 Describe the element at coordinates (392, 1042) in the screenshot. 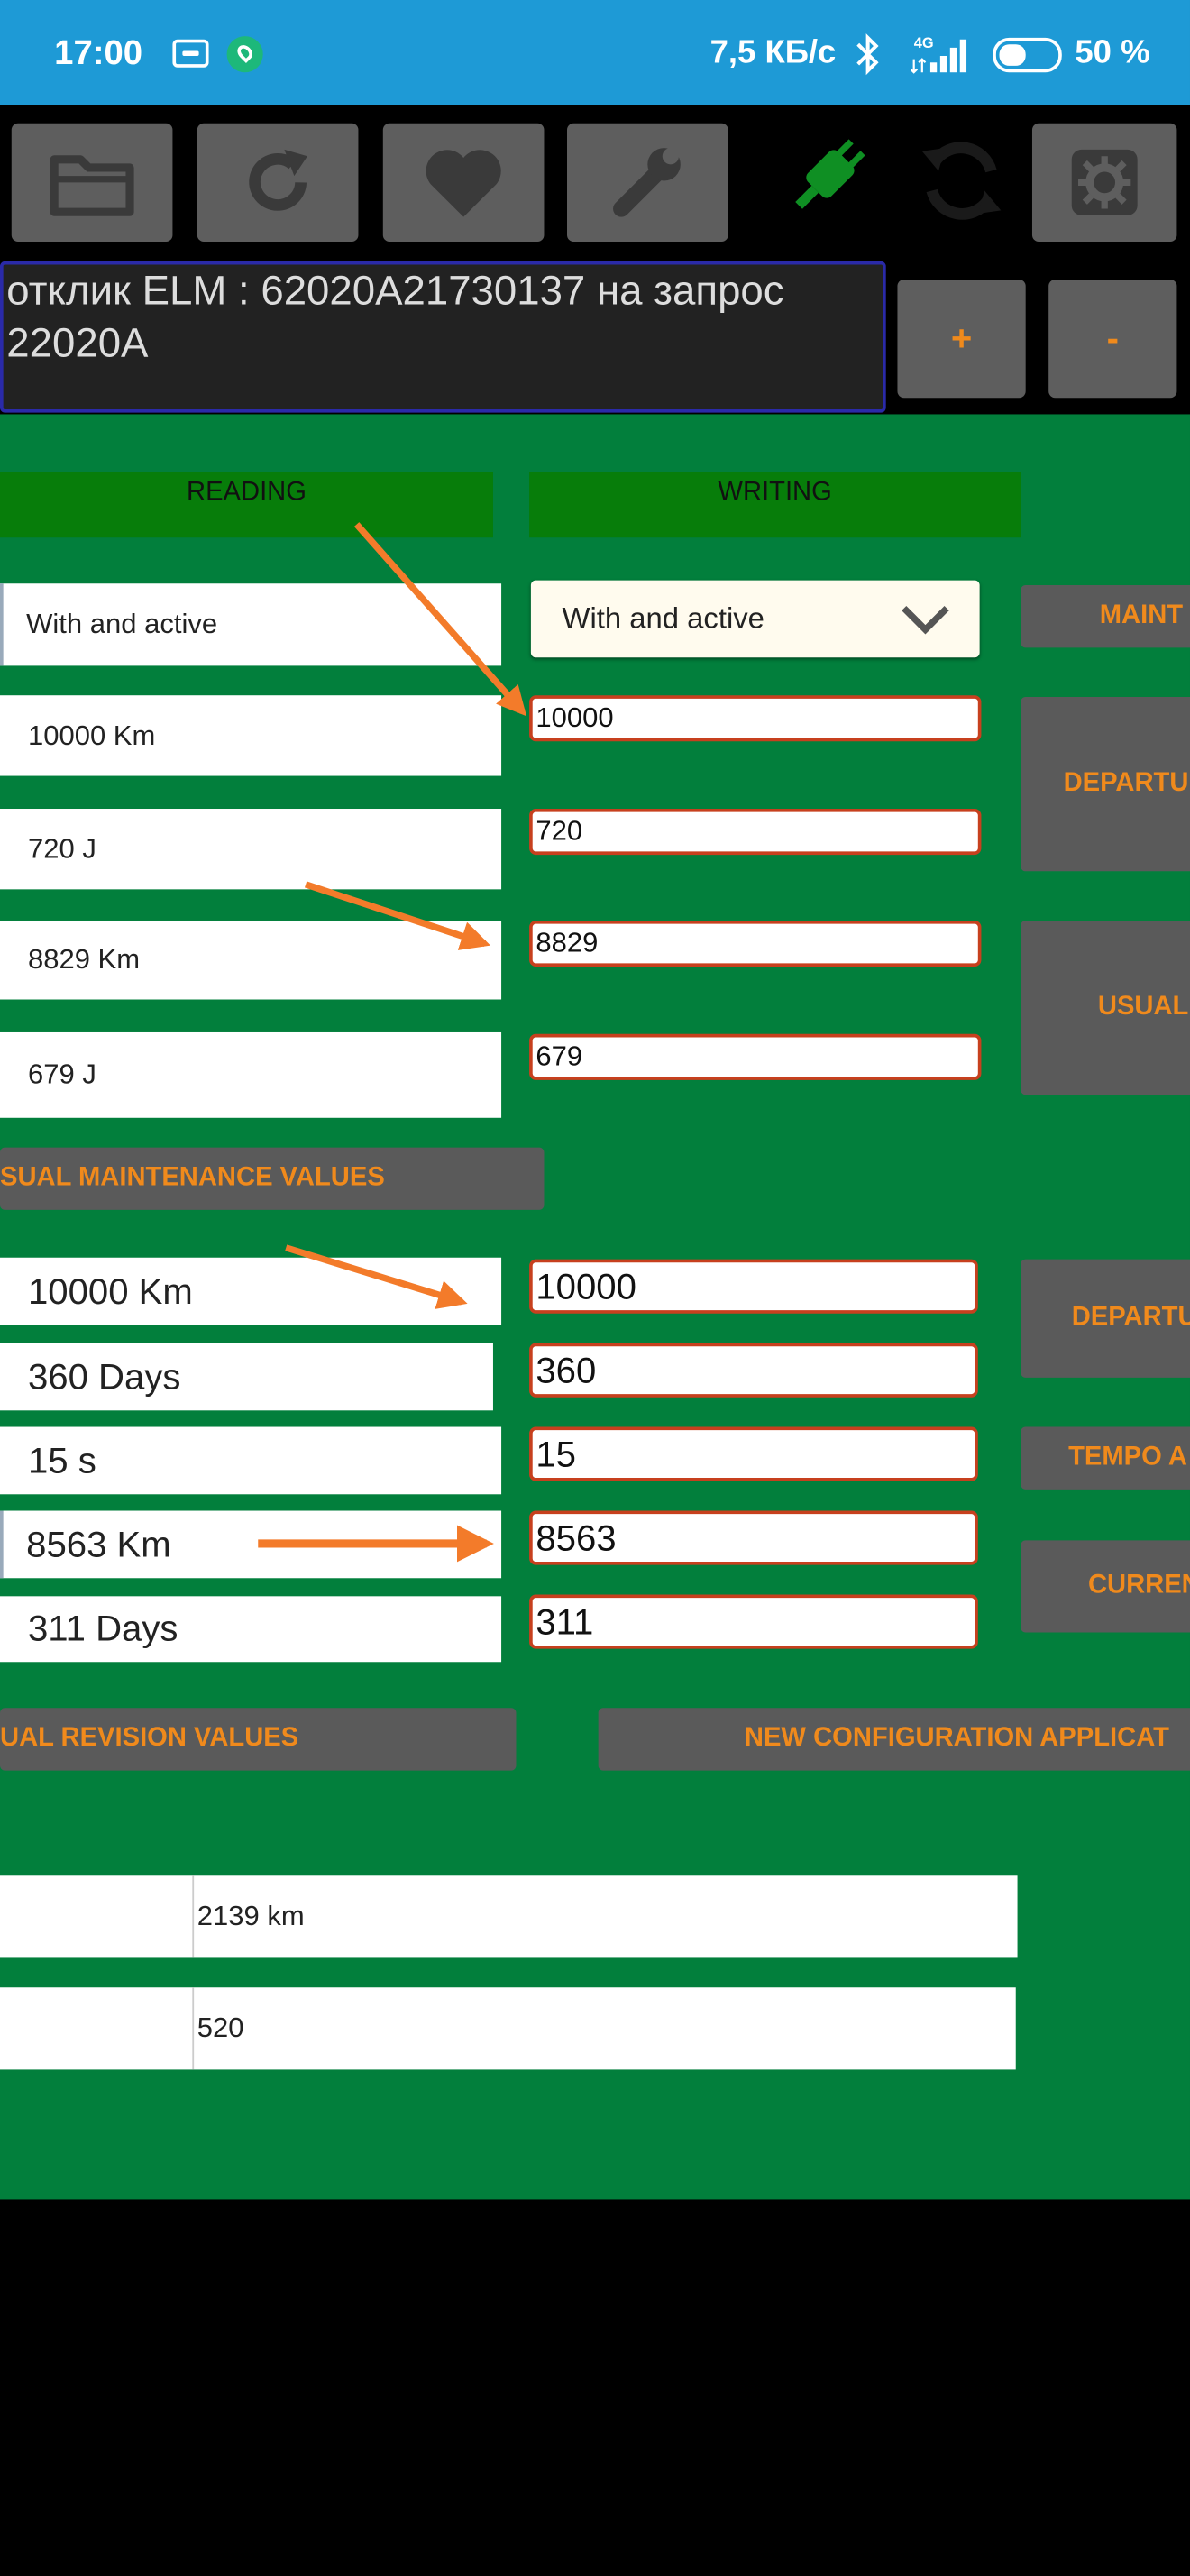

I see `annotation-arrows` at that location.